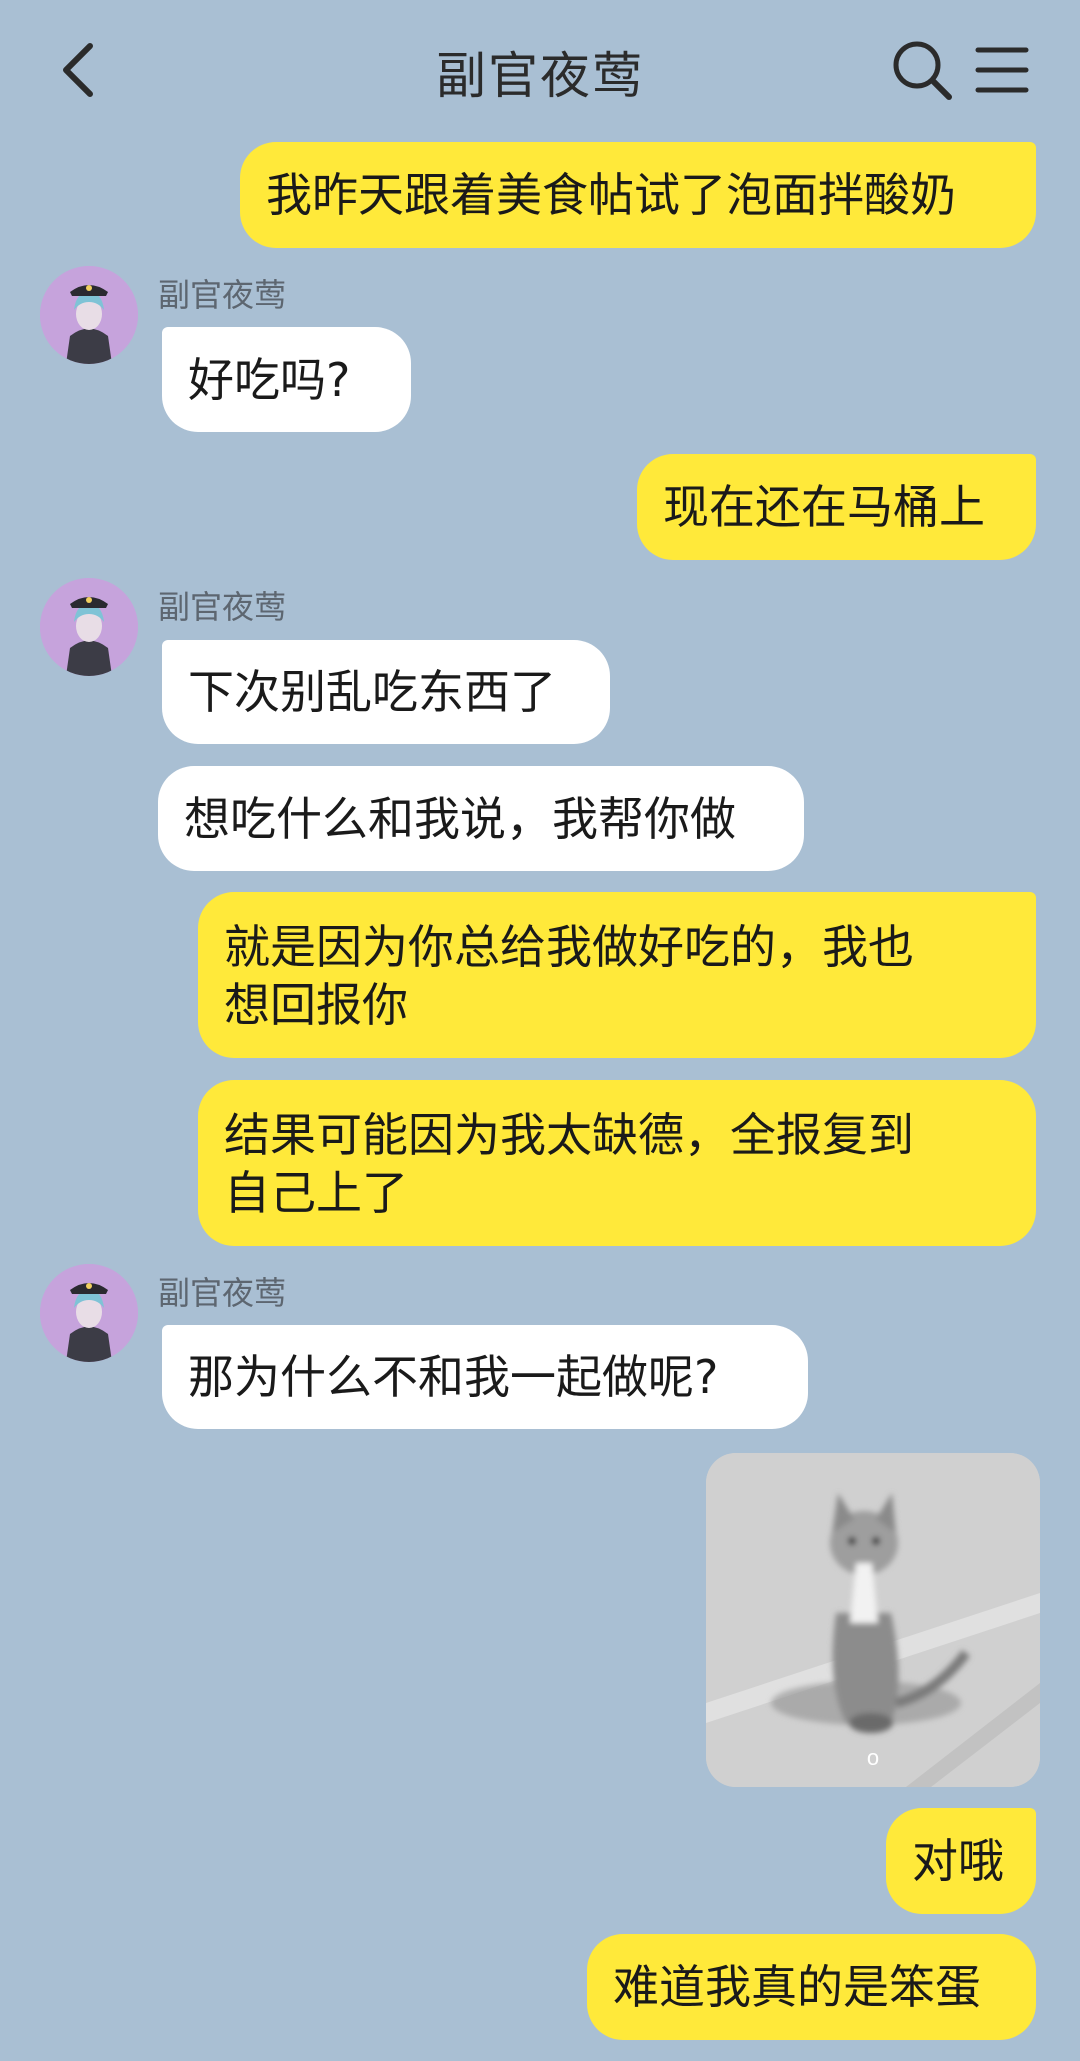 The width and height of the screenshot is (1080, 2061). I want to click on message-text: 好吃吗?, so click(269, 379).